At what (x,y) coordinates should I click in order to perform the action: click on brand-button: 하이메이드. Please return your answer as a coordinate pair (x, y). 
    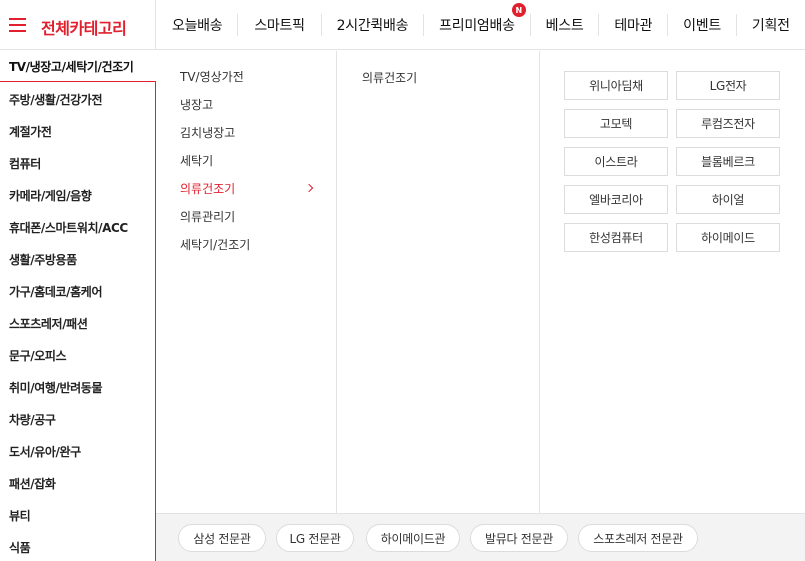
    Looking at the image, I should click on (728, 237).